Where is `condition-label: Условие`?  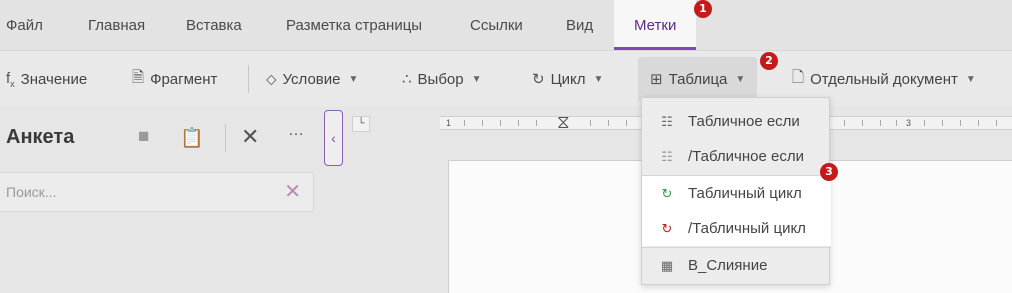
condition-label: Условие is located at coordinates (311, 79).